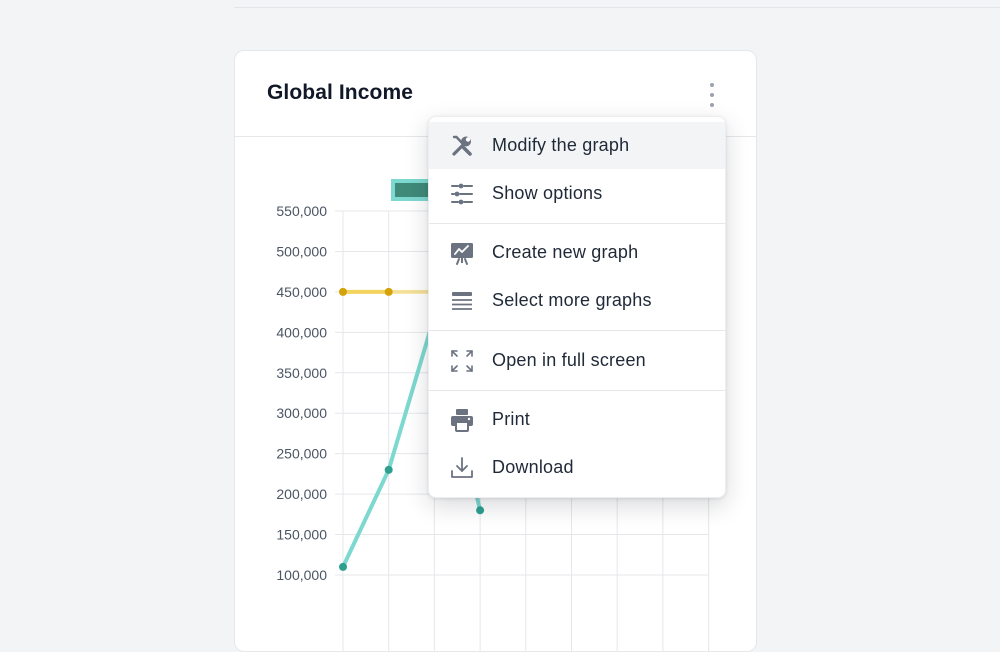 The image size is (1000, 652). What do you see at coordinates (511, 419) in the screenshot?
I see `menu-item-label: Print` at bounding box center [511, 419].